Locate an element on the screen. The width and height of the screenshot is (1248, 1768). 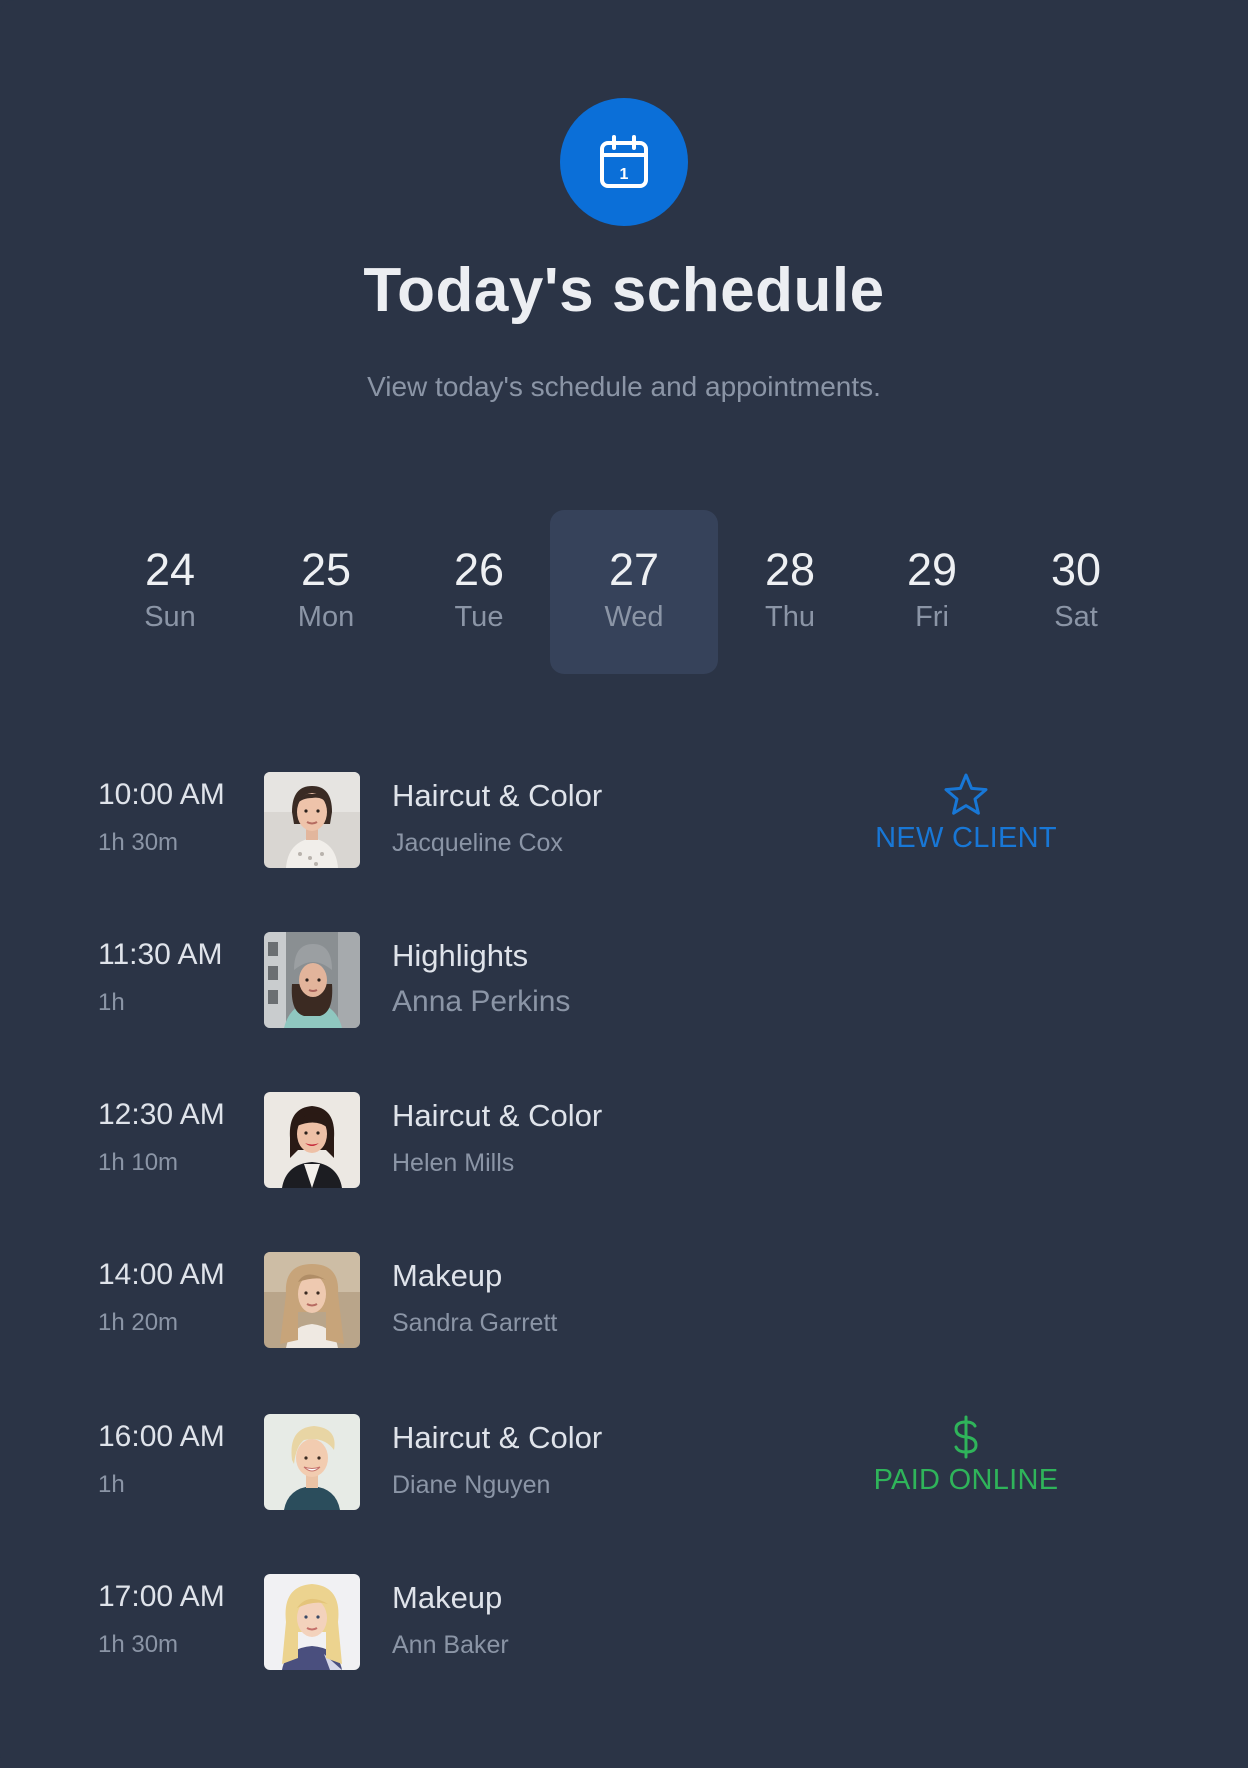
appointment-client: Ann Baker is located at coordinates (450, 1645).